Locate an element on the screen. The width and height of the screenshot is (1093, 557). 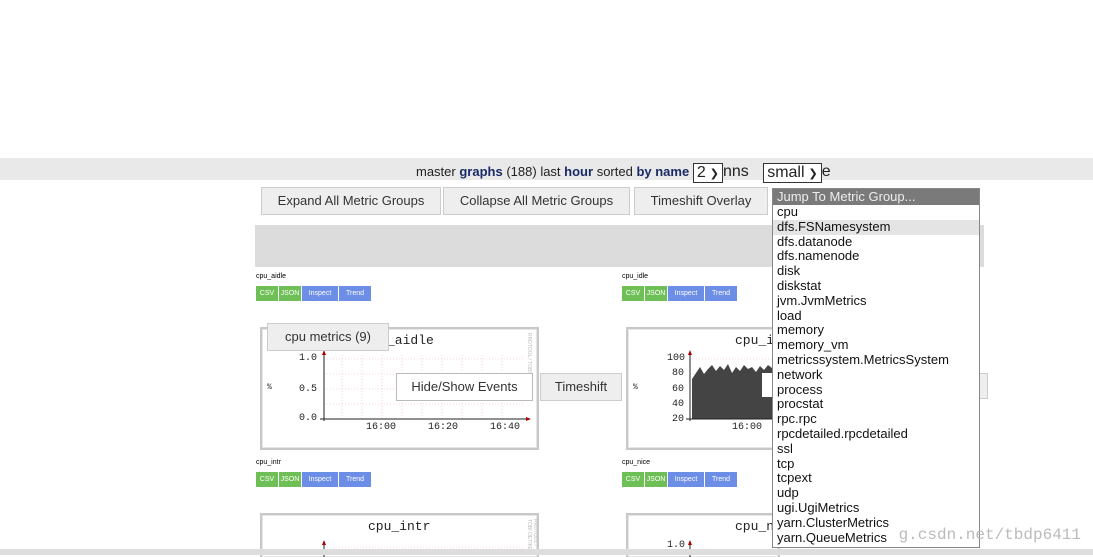
graph-title: cpu_n is located at coordinates (755, 526).